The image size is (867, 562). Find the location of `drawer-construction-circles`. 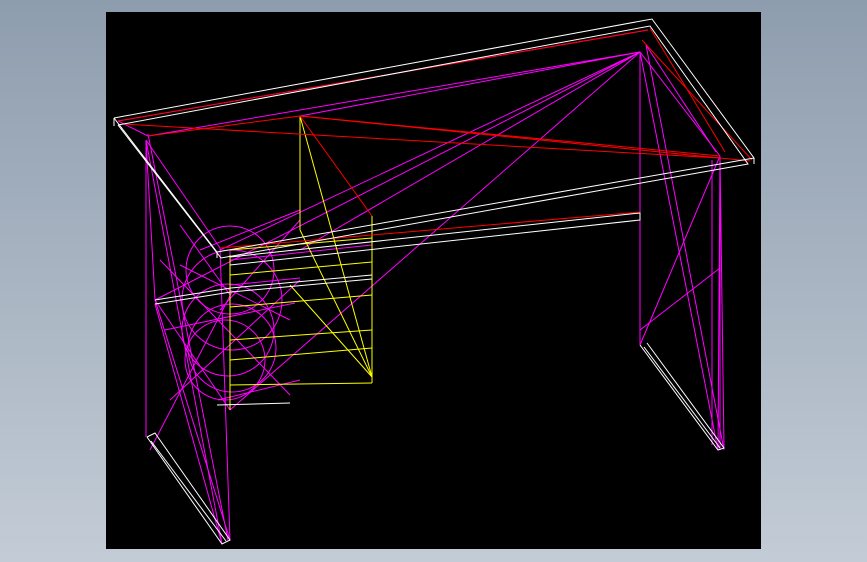

drawer-construction-circles is located at coordinates (232, 313).